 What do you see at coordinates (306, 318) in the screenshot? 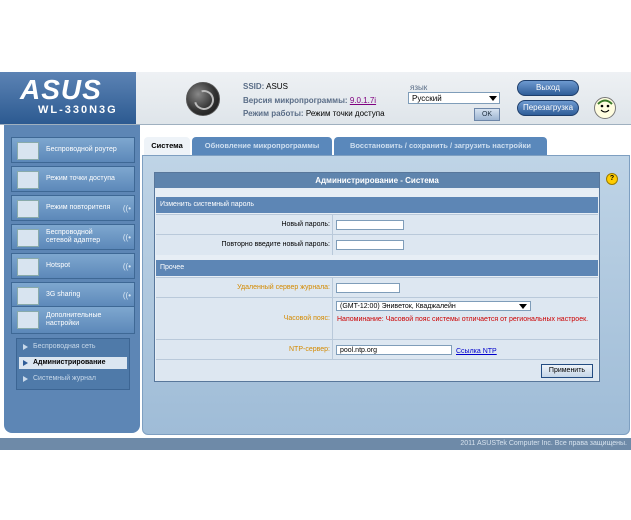
I see `timezone-label: Часовой пояс:` at bounding box center [306, 318].